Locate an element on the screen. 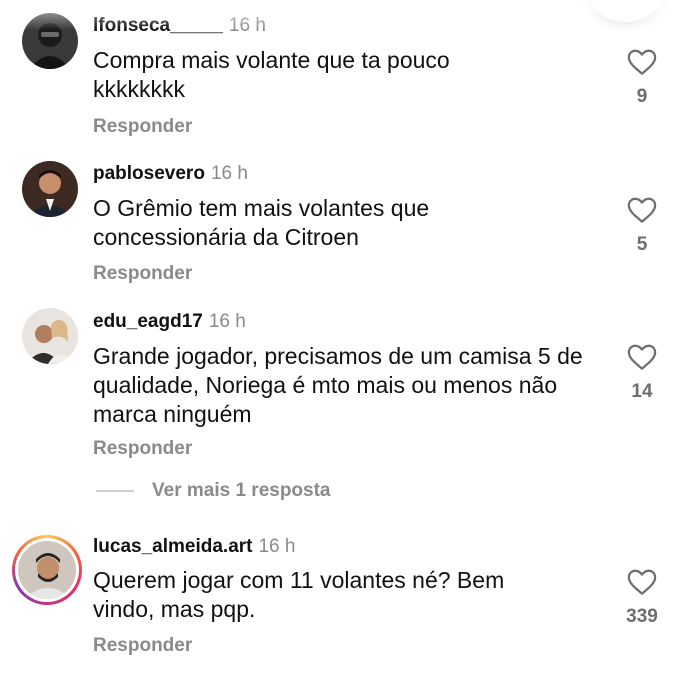 The image size is (692, 675). floating-action-button is located at coordinates (626, 11).